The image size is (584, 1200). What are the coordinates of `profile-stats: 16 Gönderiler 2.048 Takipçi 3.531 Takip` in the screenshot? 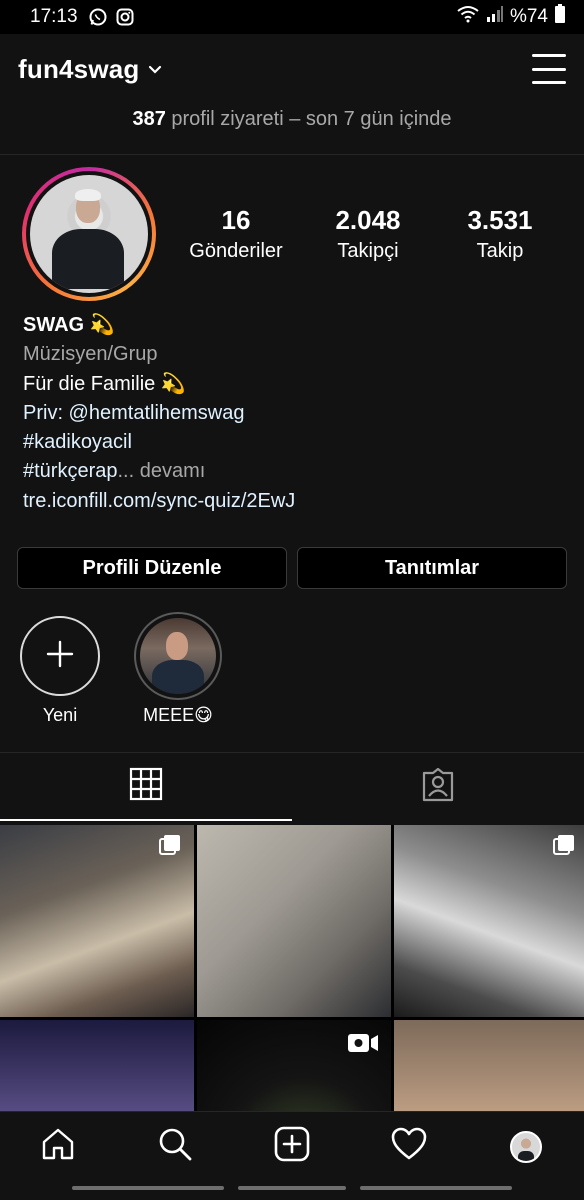 It's located at (377, 235).